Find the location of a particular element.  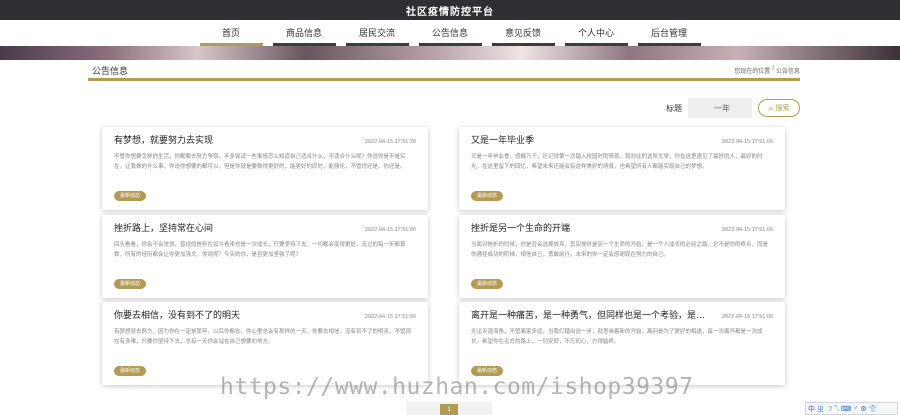

nav-item-profile: 个人中心 is located at coordinates (596, 33).